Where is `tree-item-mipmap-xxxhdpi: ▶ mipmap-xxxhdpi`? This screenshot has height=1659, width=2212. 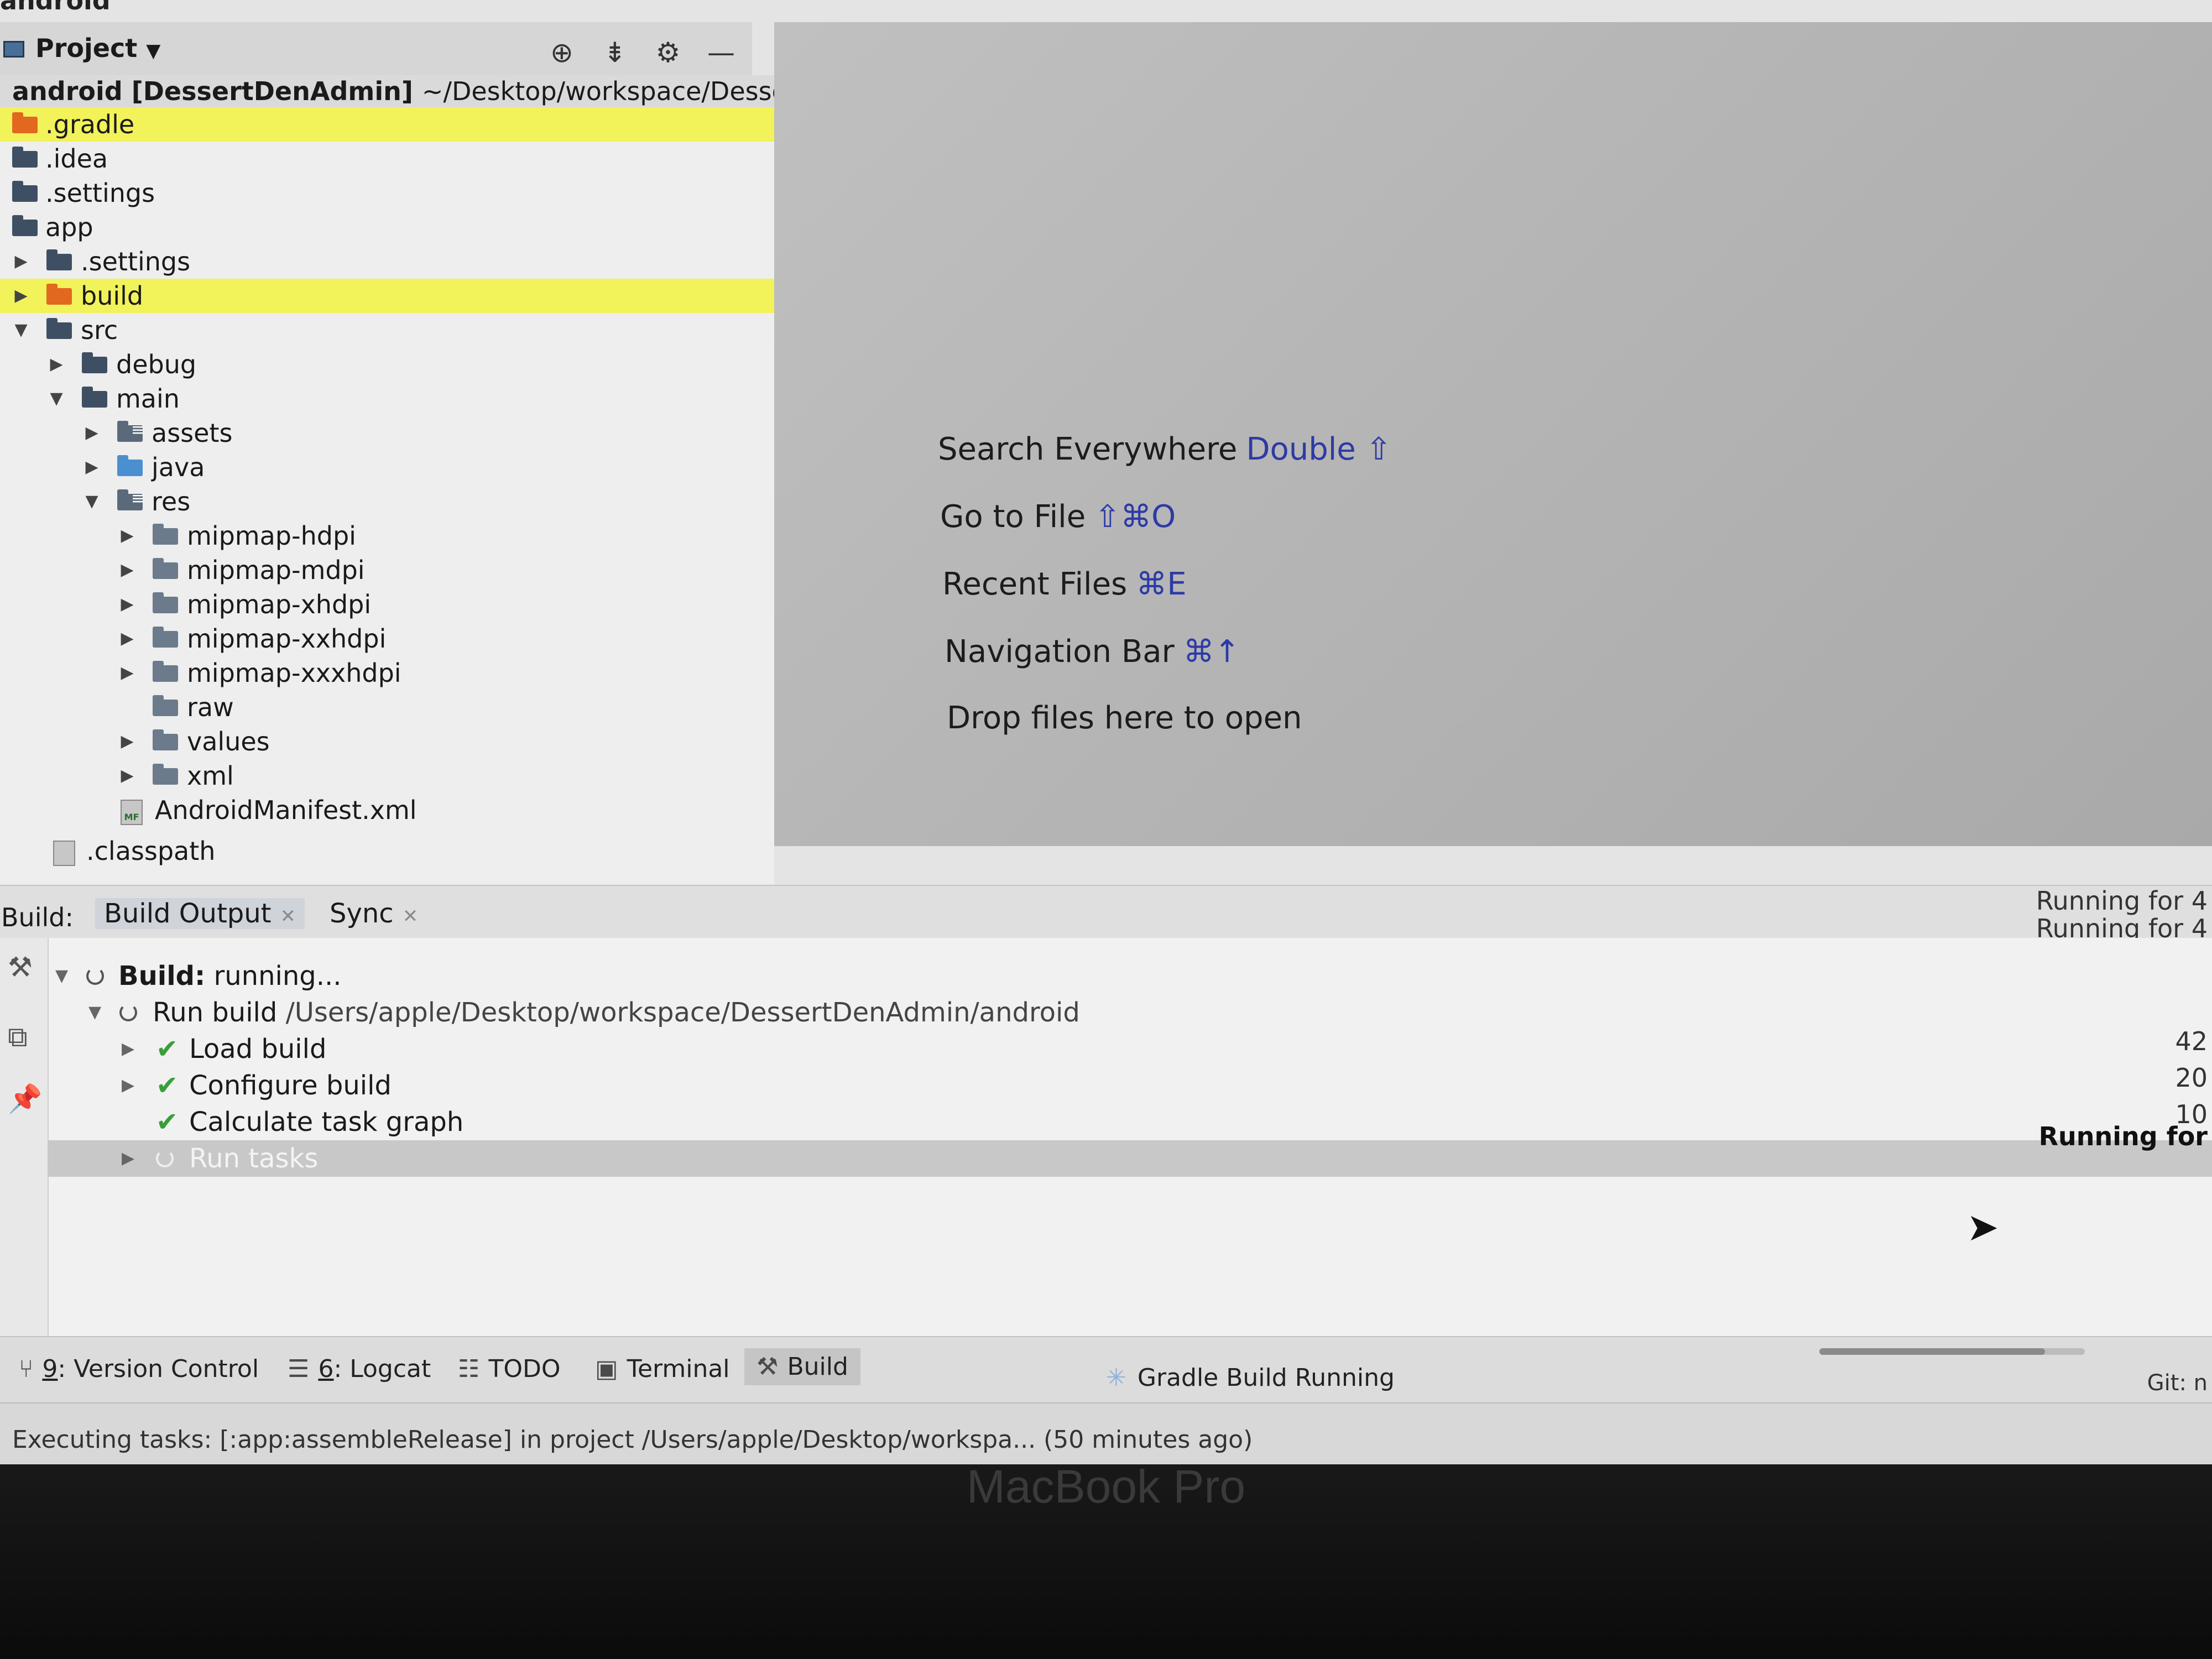
tree-item-mipmap-xxxhdpi: ▶ mipmap-xxxhdpi is located at coordinates (387, 673).